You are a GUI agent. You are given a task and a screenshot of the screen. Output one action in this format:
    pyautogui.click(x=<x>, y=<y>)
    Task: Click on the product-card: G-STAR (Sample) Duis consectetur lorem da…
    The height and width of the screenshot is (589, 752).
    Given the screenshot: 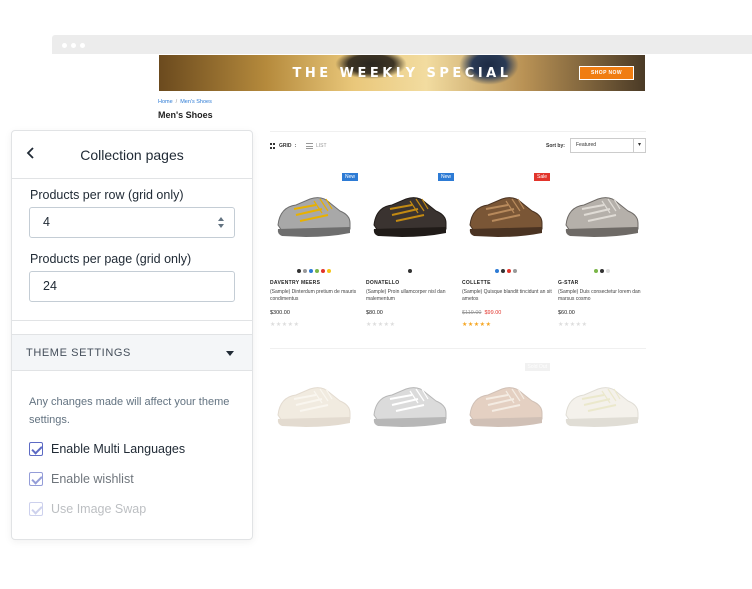 What is the action you would take?
    pyautogui.click(x=602, y=253)
    